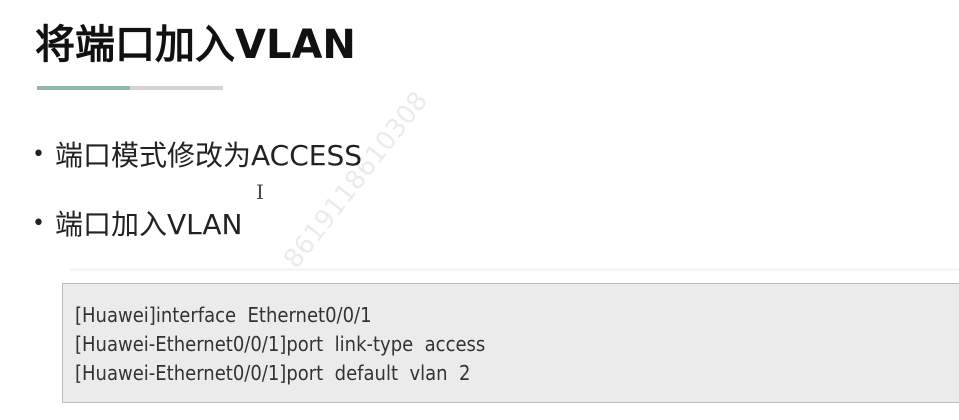  What do you see at coordinates (195, 45) in the screenshot?
I see `slide-title: 将端口加入VLAN` at bounding box center [195, 45].